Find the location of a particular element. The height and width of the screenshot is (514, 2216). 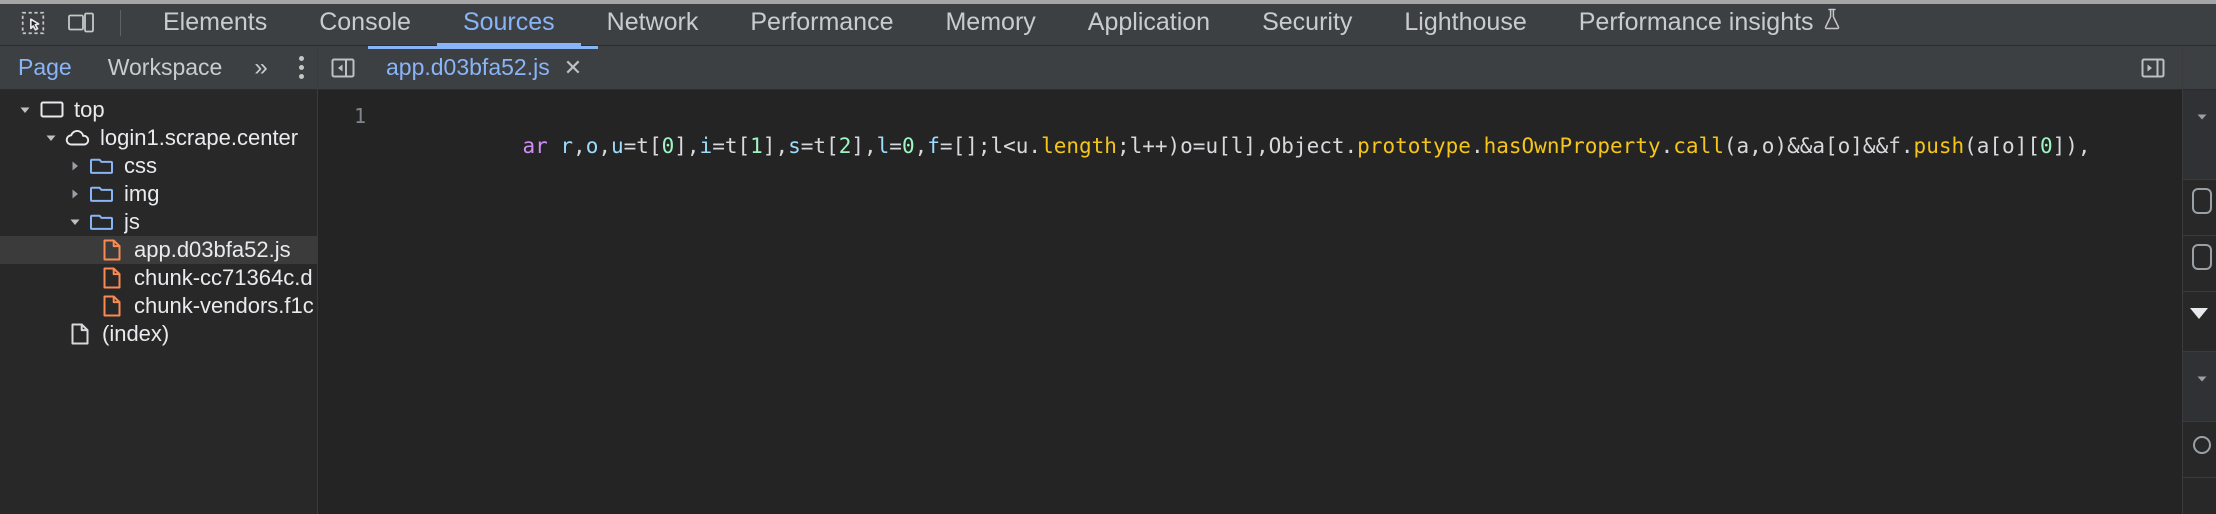

tab-application: Application is located at coordinates (1149, 22).